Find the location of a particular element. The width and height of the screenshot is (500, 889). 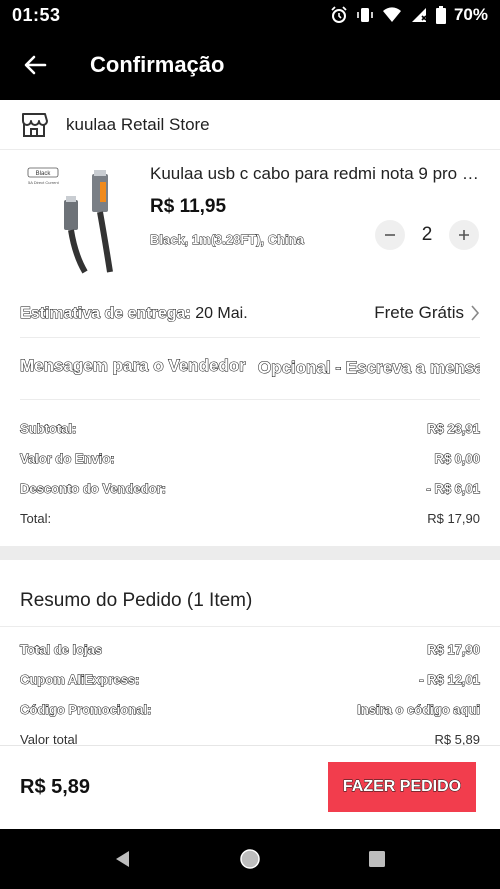

shipping-label: Frete Grátis is located at coordinates (419, 312).